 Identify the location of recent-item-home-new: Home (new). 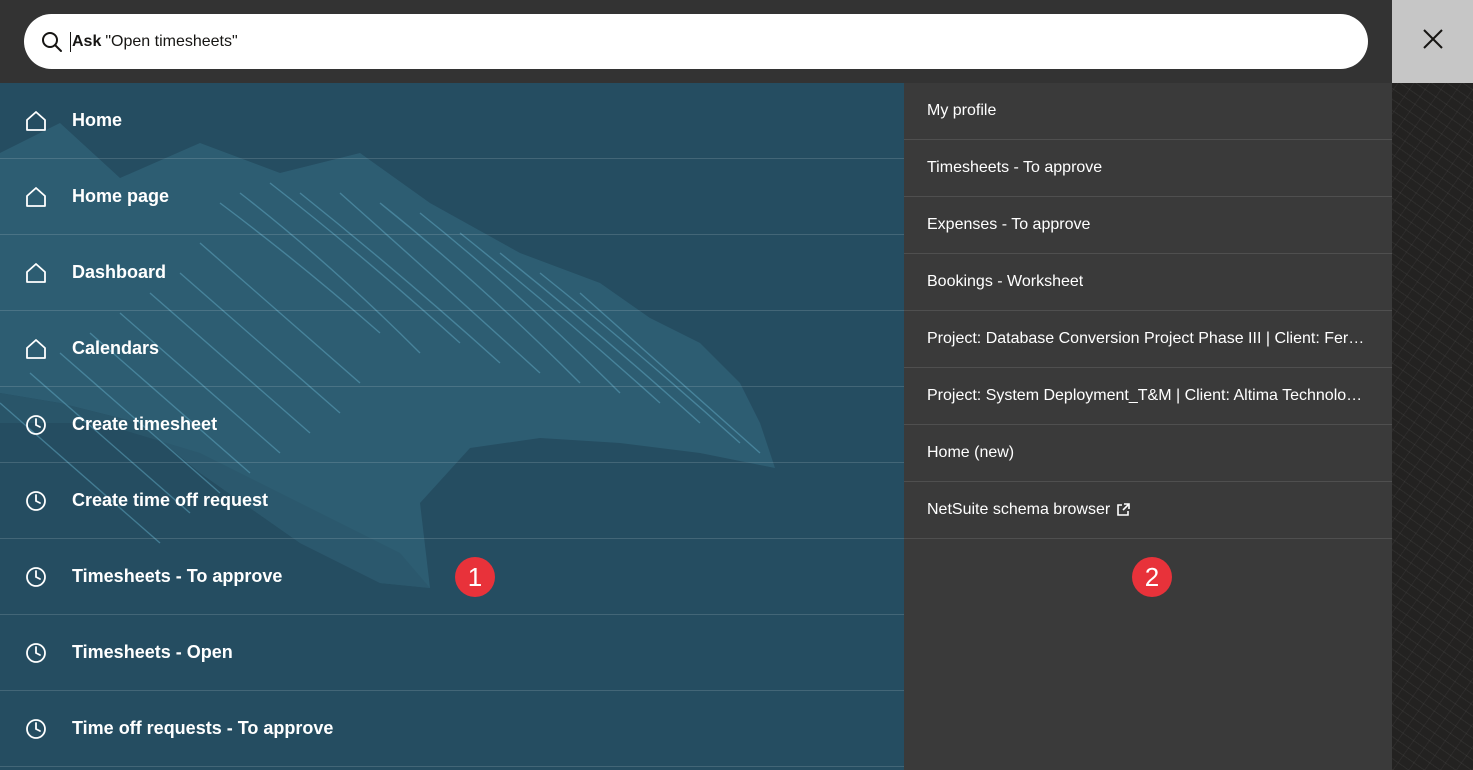
(1148, 453).